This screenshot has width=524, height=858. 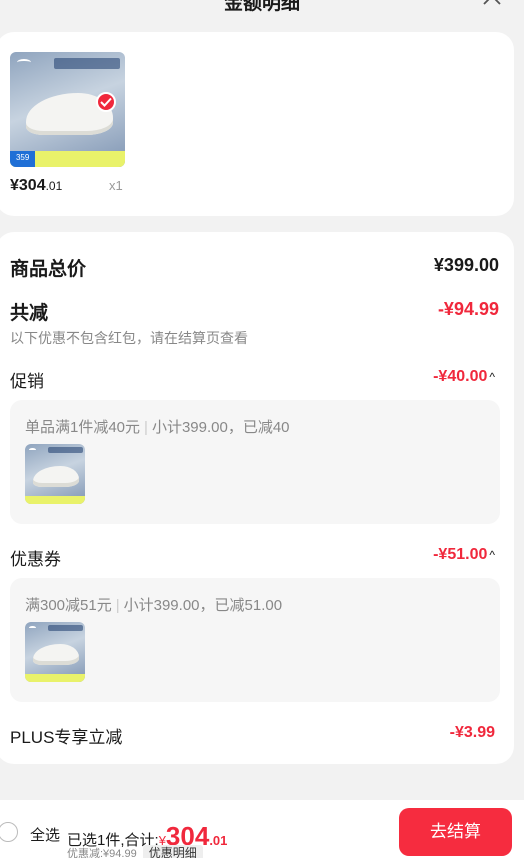 I want to click on discount-summary: 优惠减:¥94.99 优惠明细, so click(x=135, y=851).